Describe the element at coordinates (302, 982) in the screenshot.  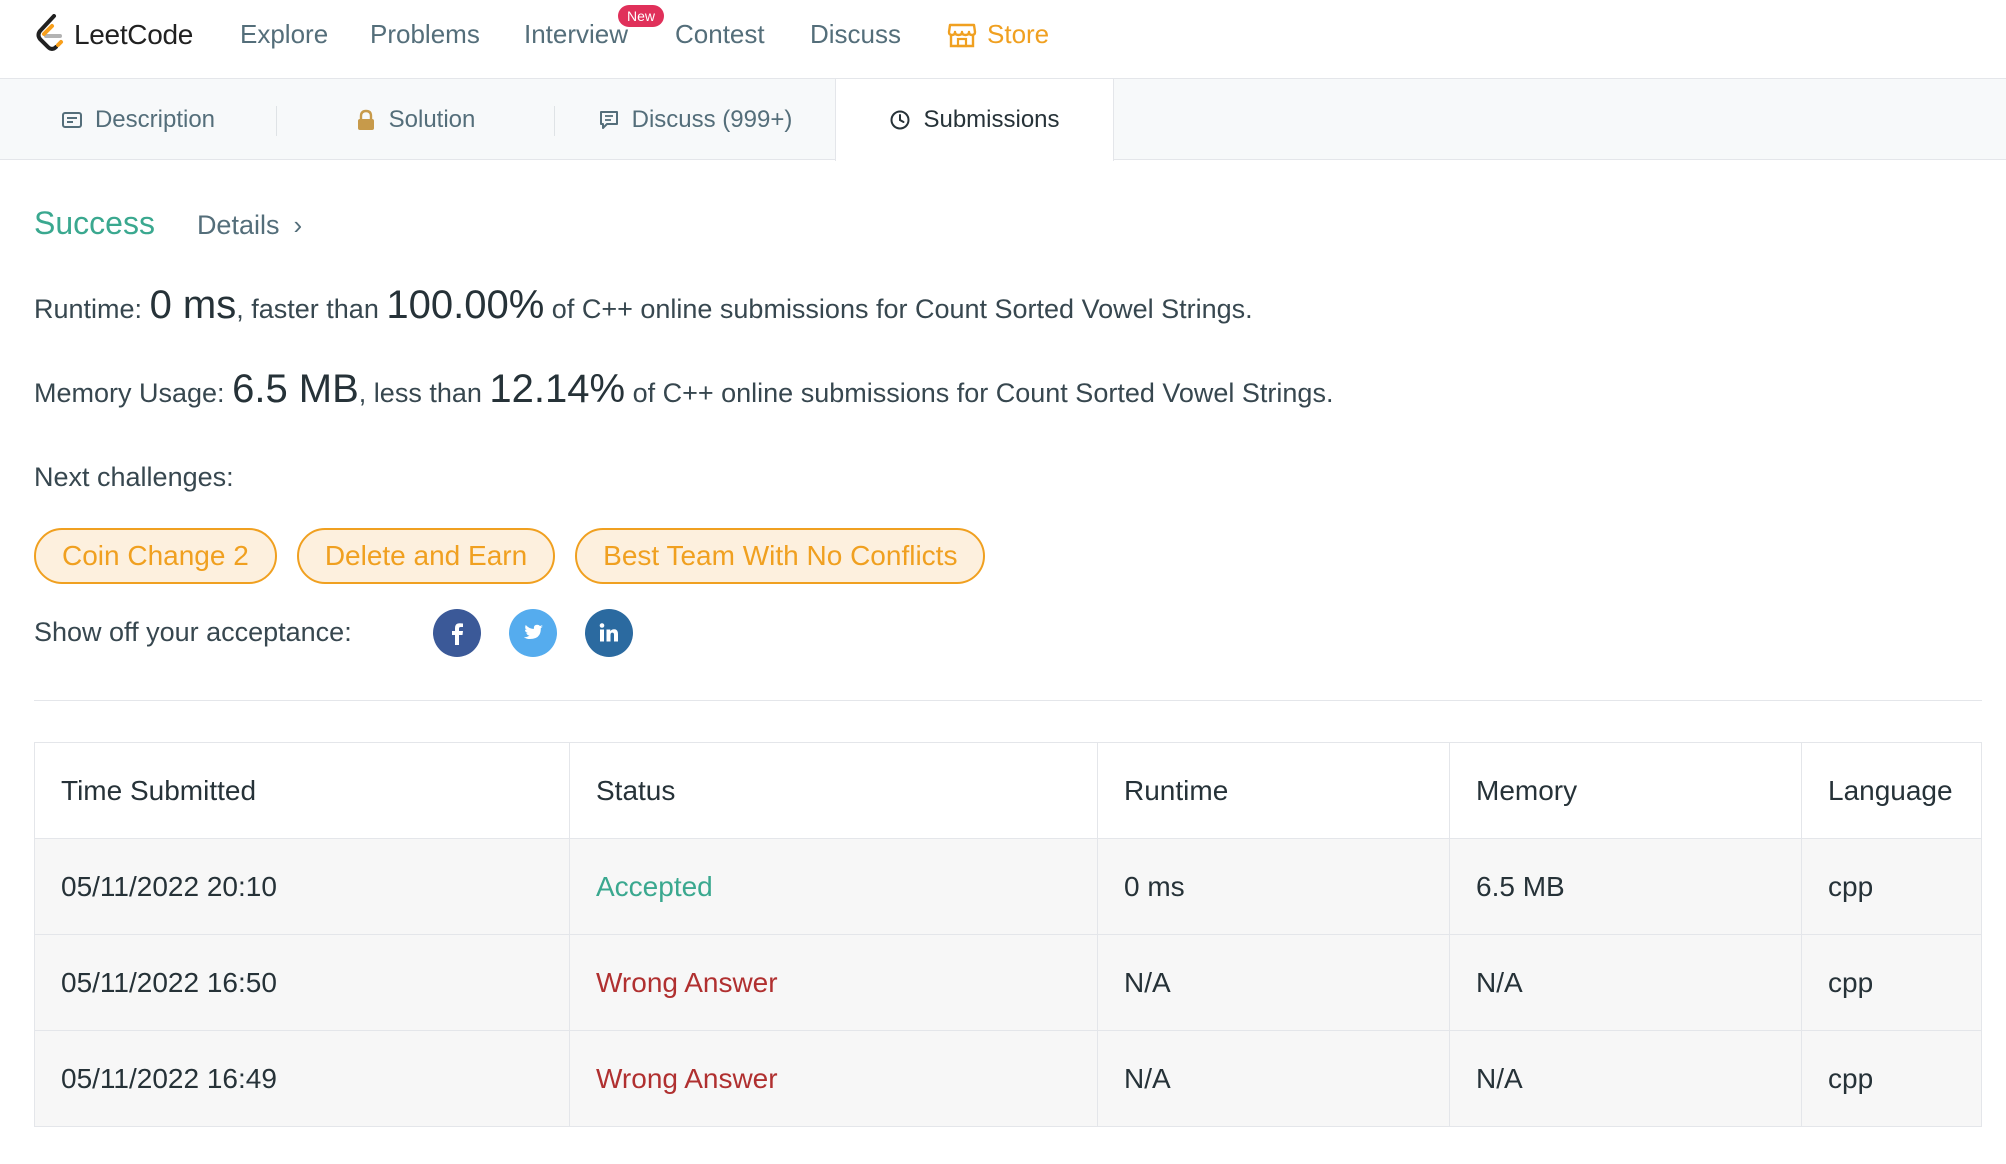
I see `cell-time: 05/11/2022 16:50` at that location.